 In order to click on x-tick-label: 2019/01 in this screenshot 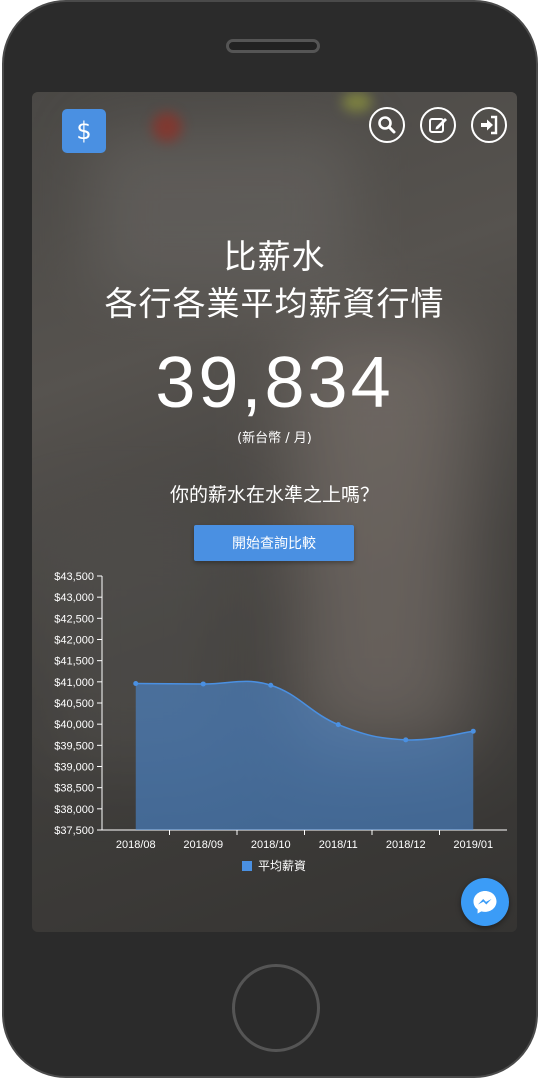, I will do `click(473, 845)`.